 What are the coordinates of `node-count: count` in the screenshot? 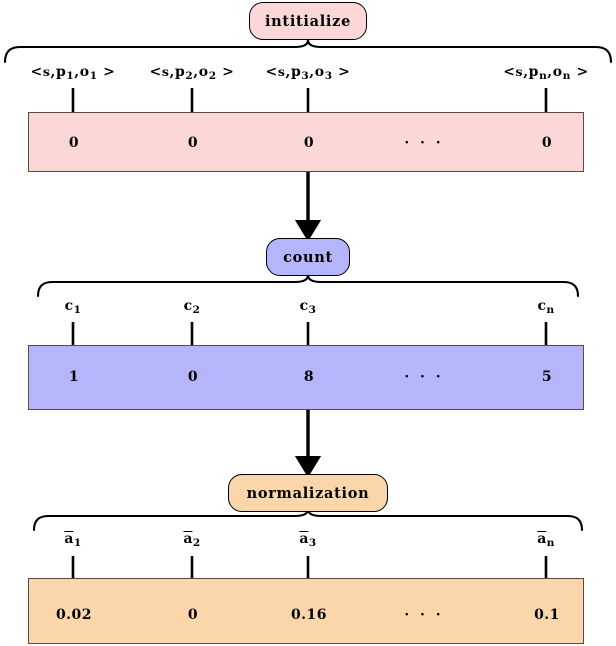 It's located at (308, 257).